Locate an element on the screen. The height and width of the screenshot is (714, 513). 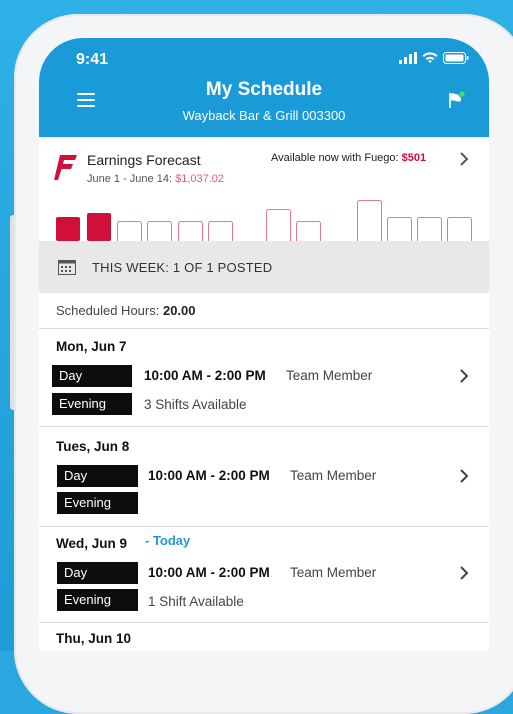
today-indicator: - Today is located at coordinates (168, 540).